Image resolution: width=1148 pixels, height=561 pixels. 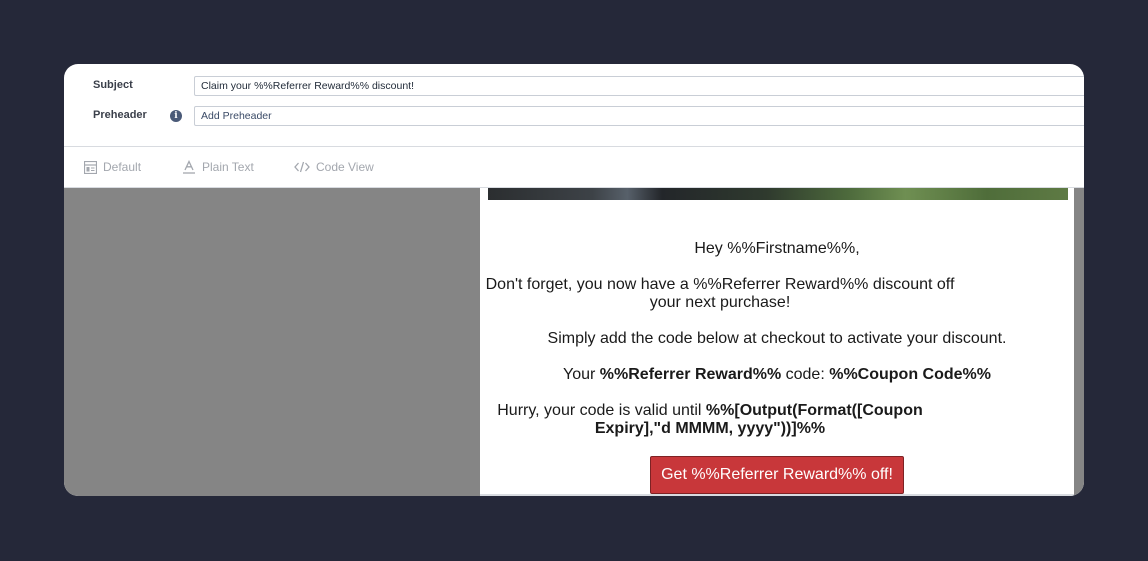 I want to click on preheader-label: Preheader, so click(x=120, y=115).